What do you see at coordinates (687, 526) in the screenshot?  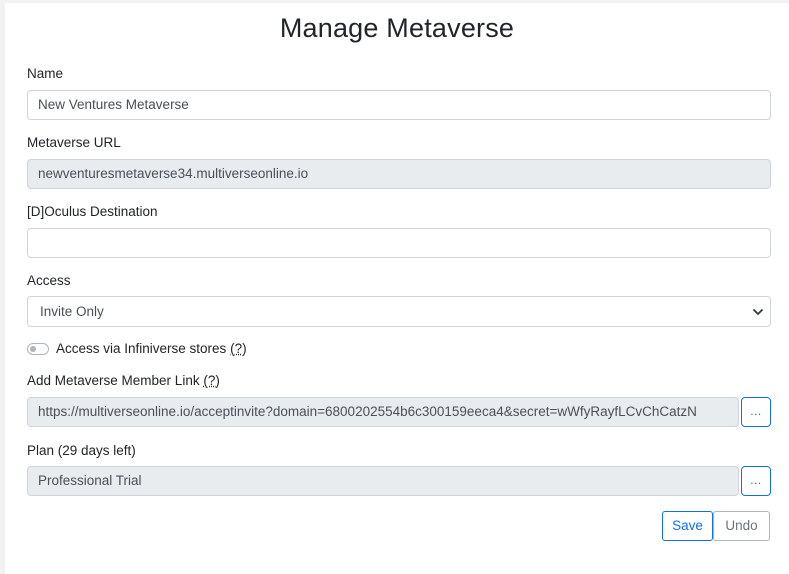 I see `save-button: Save` at bounding box center [687, 526].